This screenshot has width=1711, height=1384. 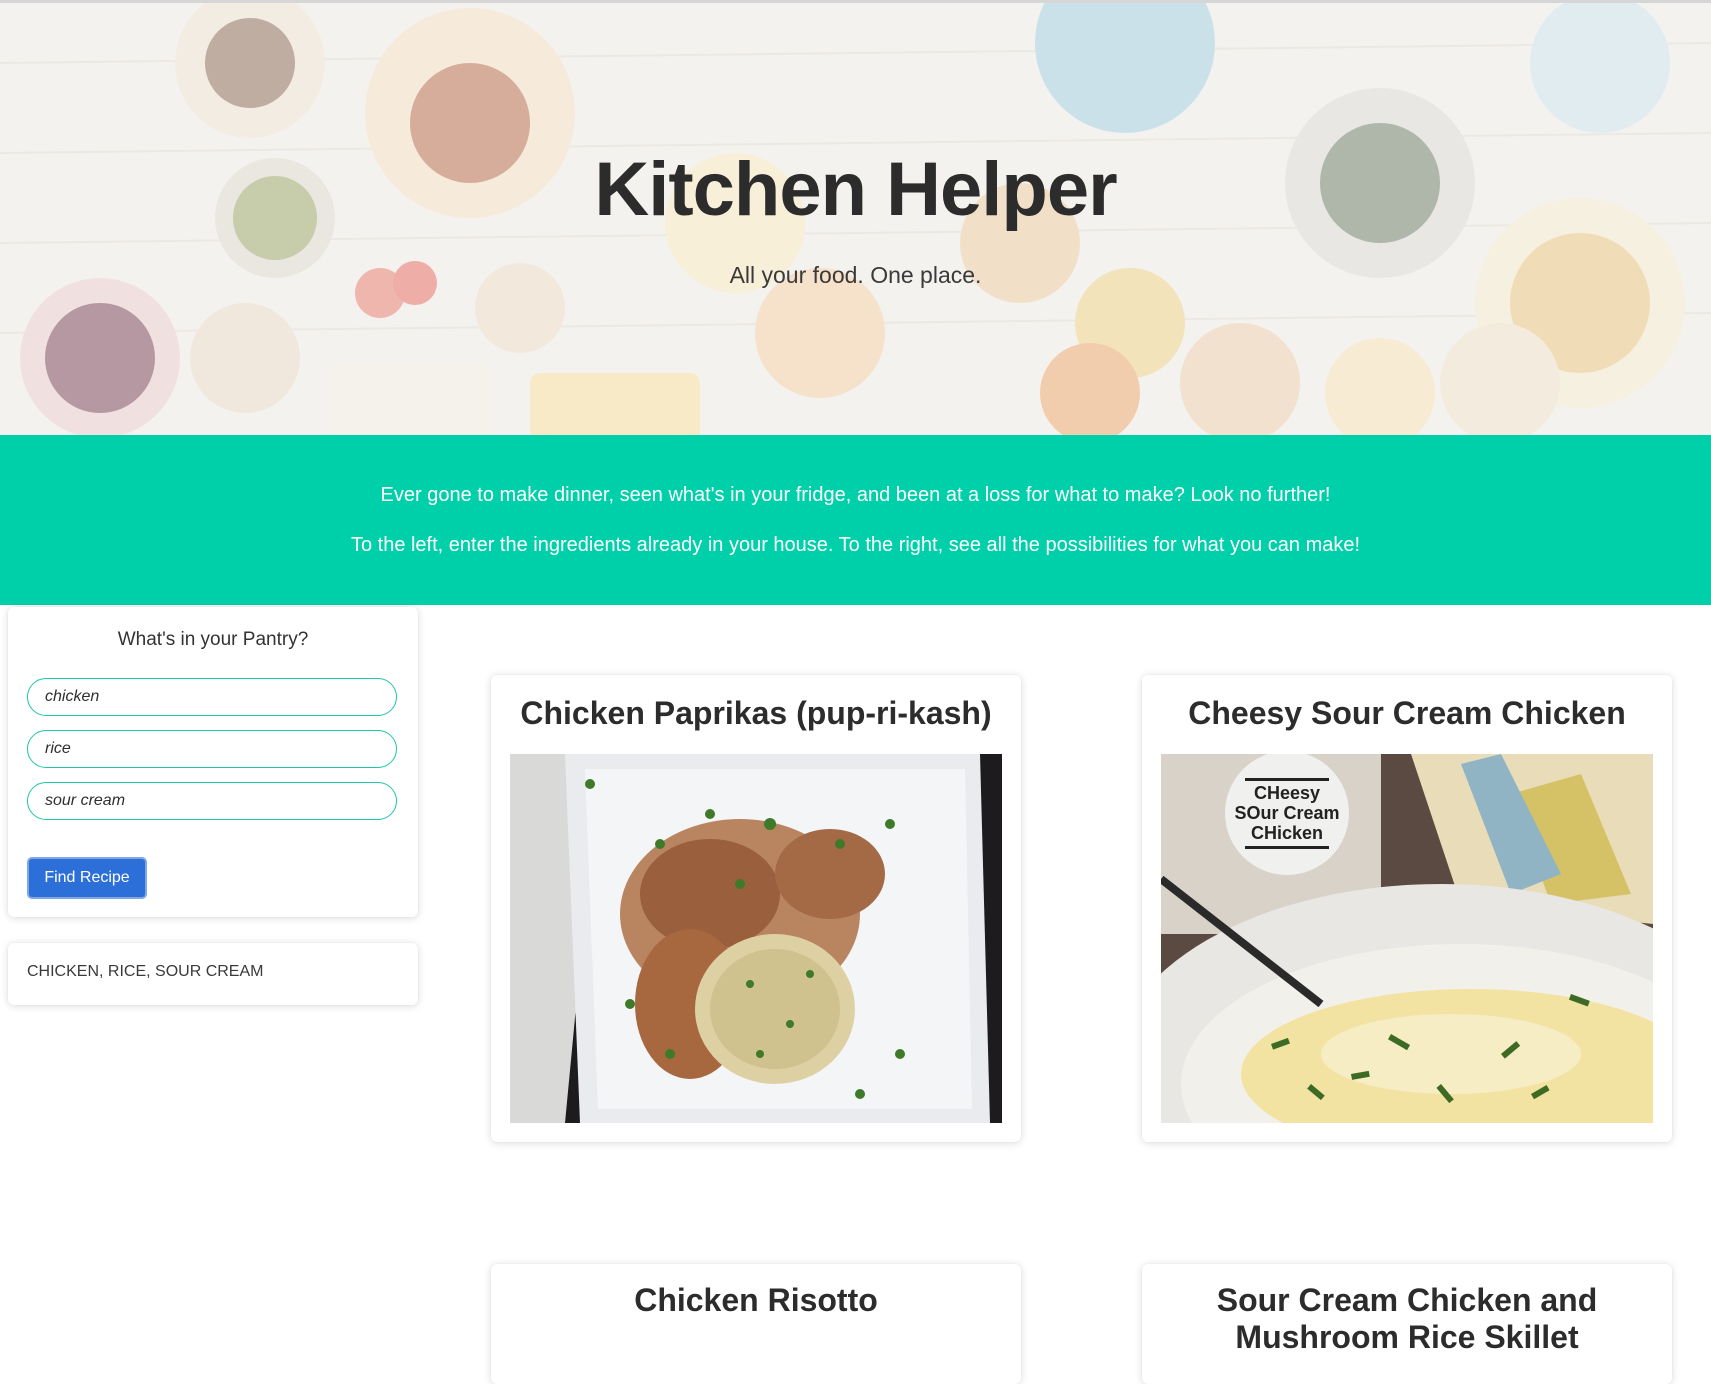 I want to click on recipe-card: Chicken Risotto, so click(x=756, y=1324).